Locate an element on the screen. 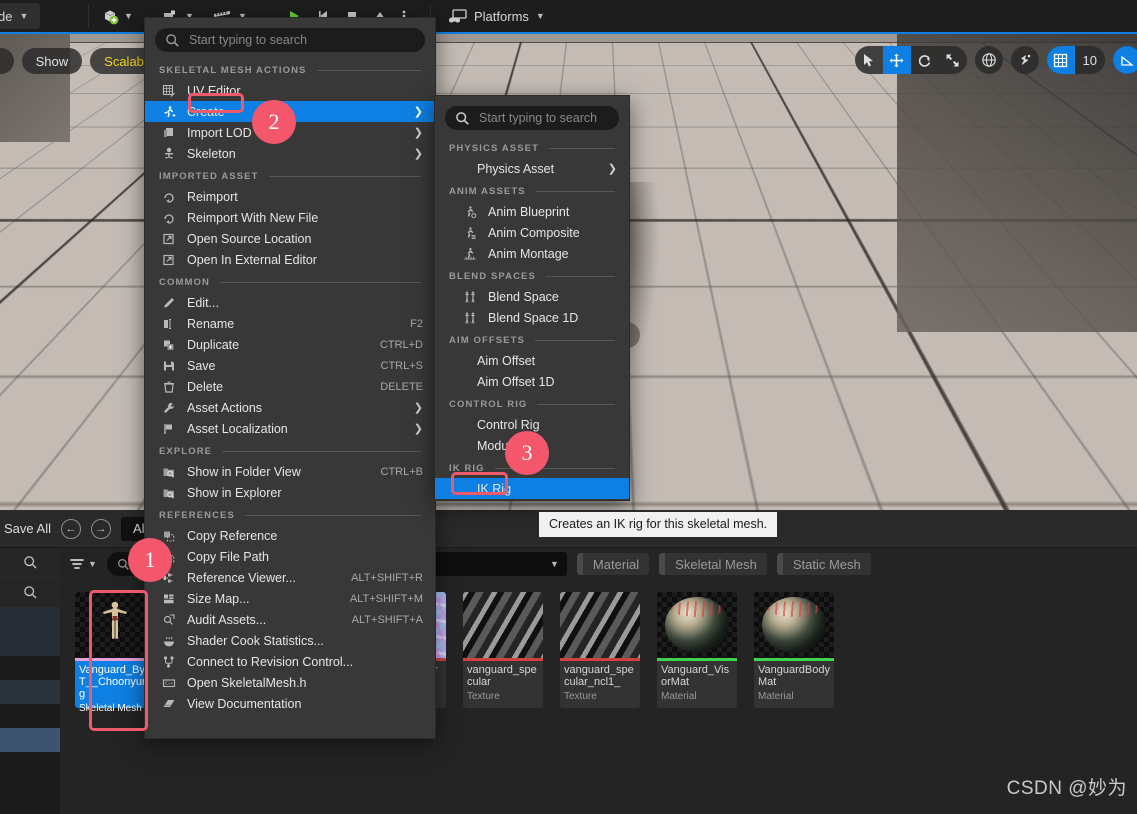 The image size is (1137, 814). source-tree-item-selected is located at coordinates (30, 740).